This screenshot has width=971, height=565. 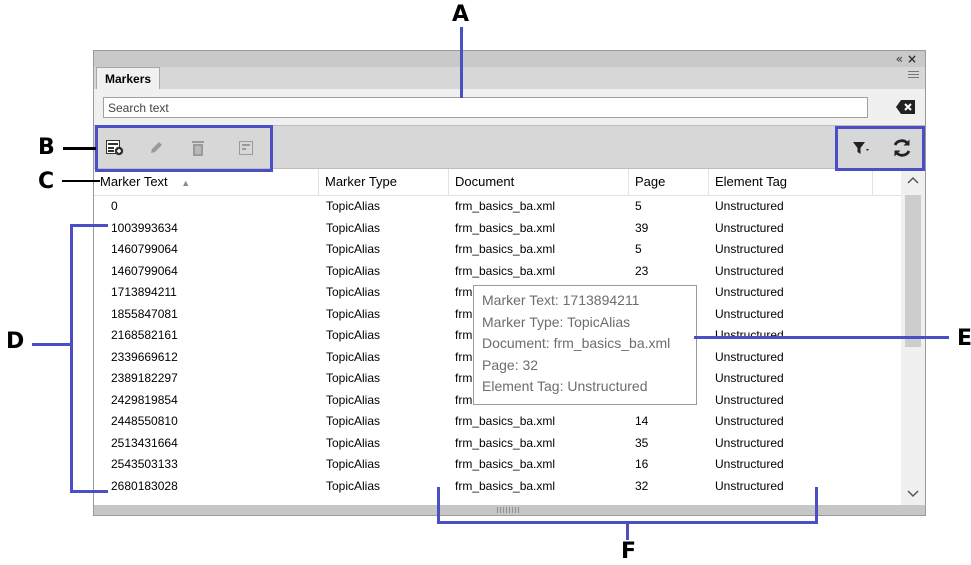 I want to click on tooltip-element-tag: Element Tag: Unstructured, so click(x=565, y=386).